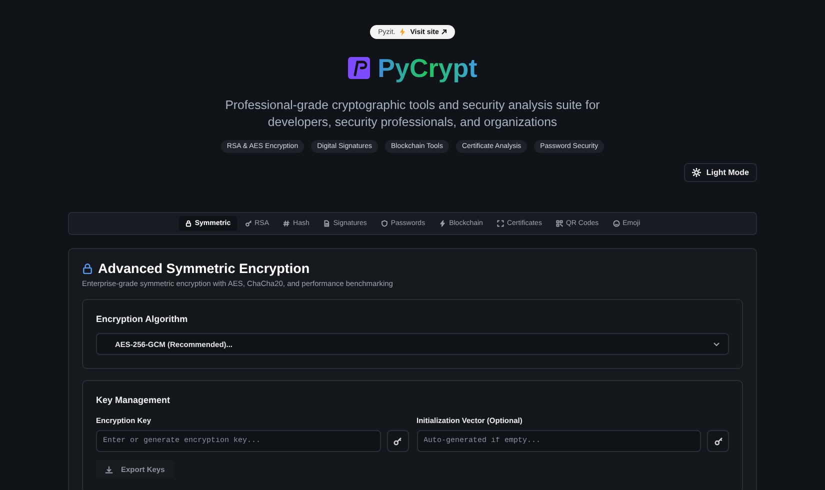  What do you see at coordinates (204, 268) in the screenshot?
I see `card-title: Advanced Symmetric Encryption` at bounding box center [204, 268].